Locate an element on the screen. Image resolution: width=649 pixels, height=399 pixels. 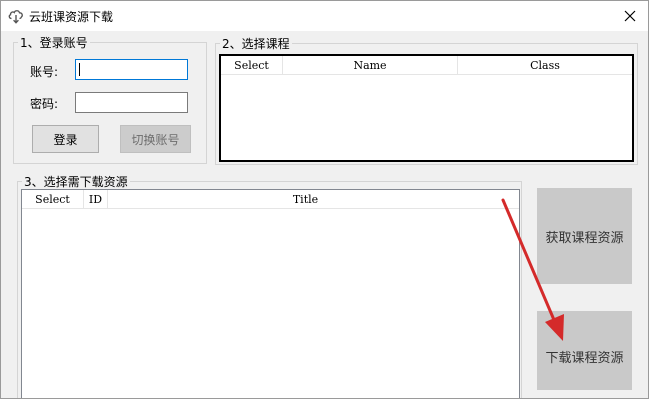
course-list-header: Select Name Class is located at coordinates (426, 65).